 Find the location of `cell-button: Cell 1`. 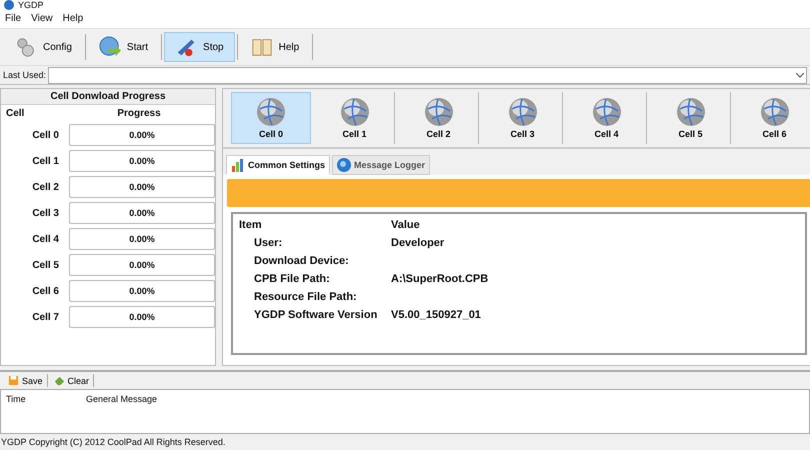

cell-button: Cell 1 is located at coordinates (355, 118).